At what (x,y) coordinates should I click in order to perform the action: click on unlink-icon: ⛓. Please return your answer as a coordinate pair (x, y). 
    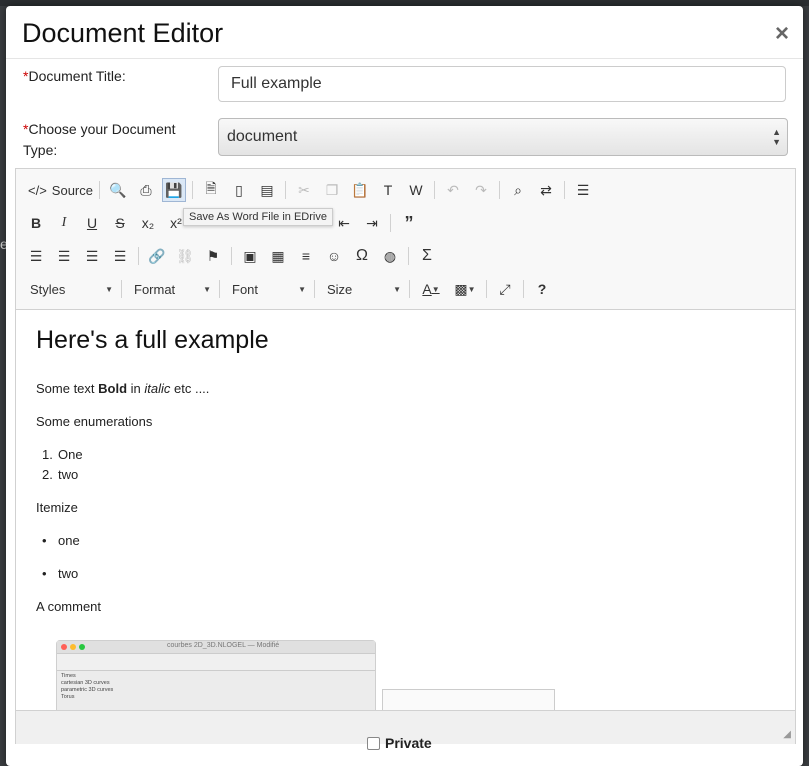
    Looking at the image, I should click on (185, 256).